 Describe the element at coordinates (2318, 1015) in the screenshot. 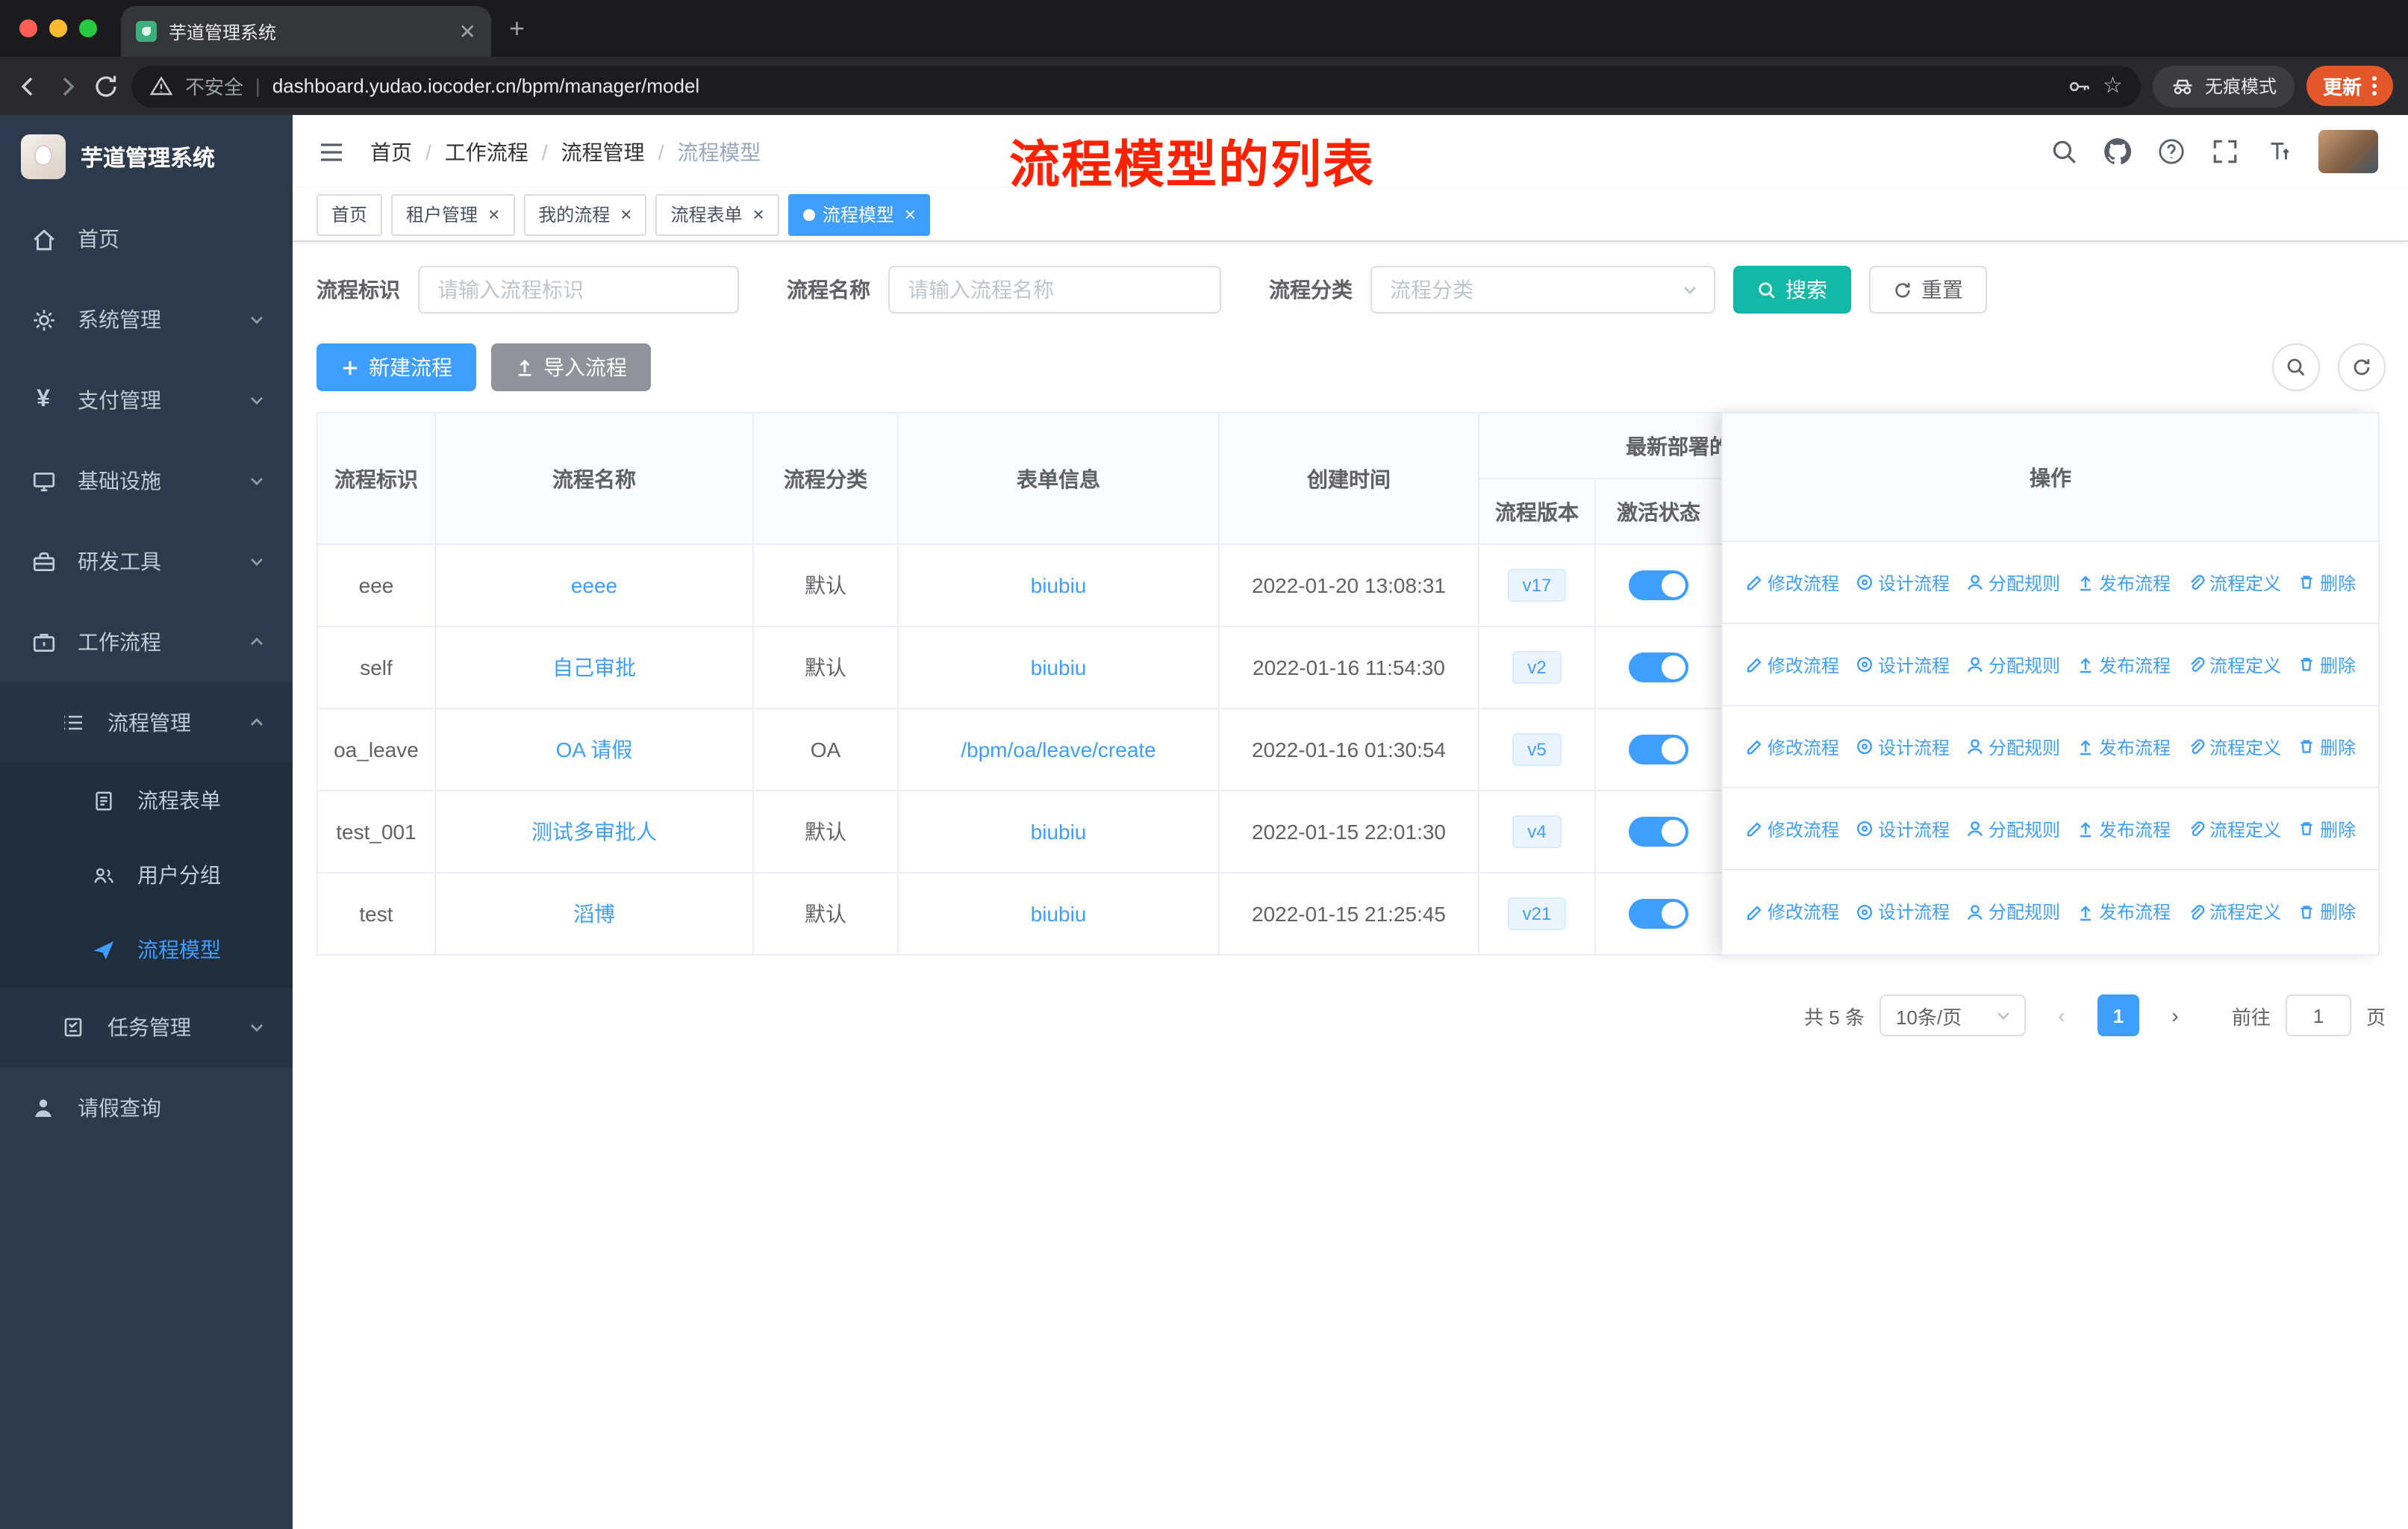

I see `goto-page-input` at that location.